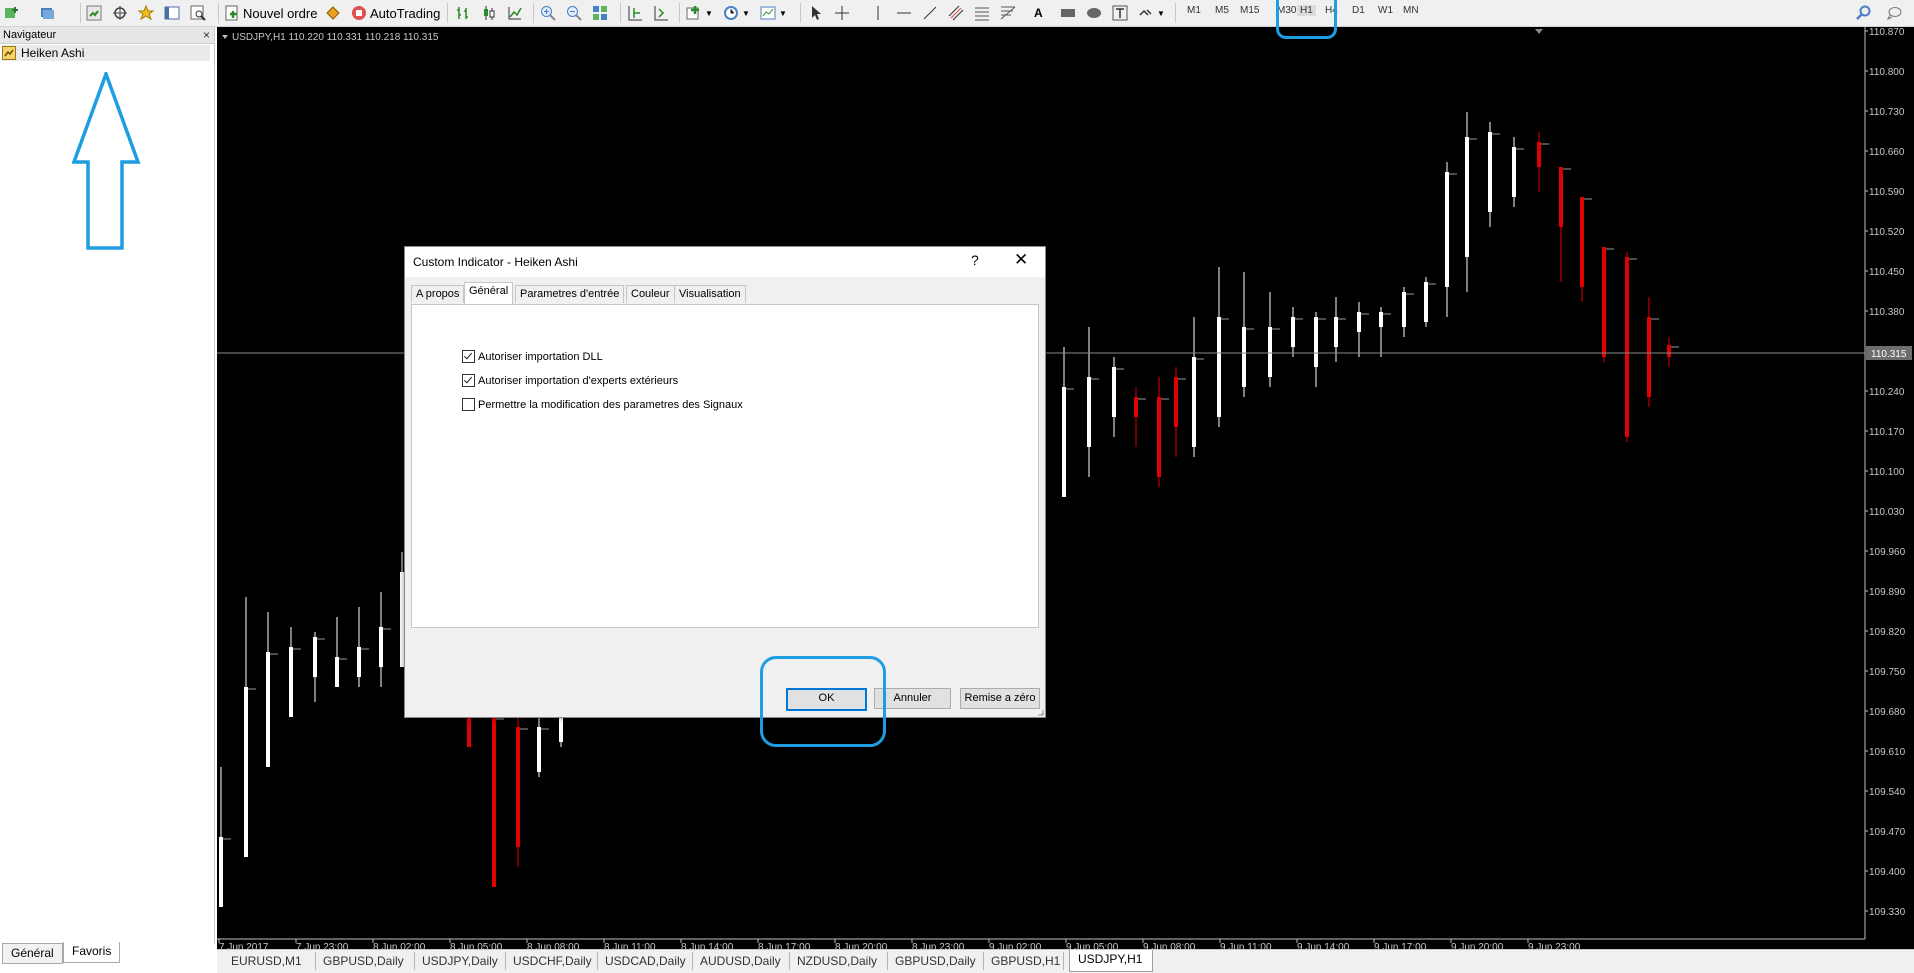  What do you see at coordinates (48, 13) in the screenshot?
I see `profiles-button` at bounding box center [48, 13].